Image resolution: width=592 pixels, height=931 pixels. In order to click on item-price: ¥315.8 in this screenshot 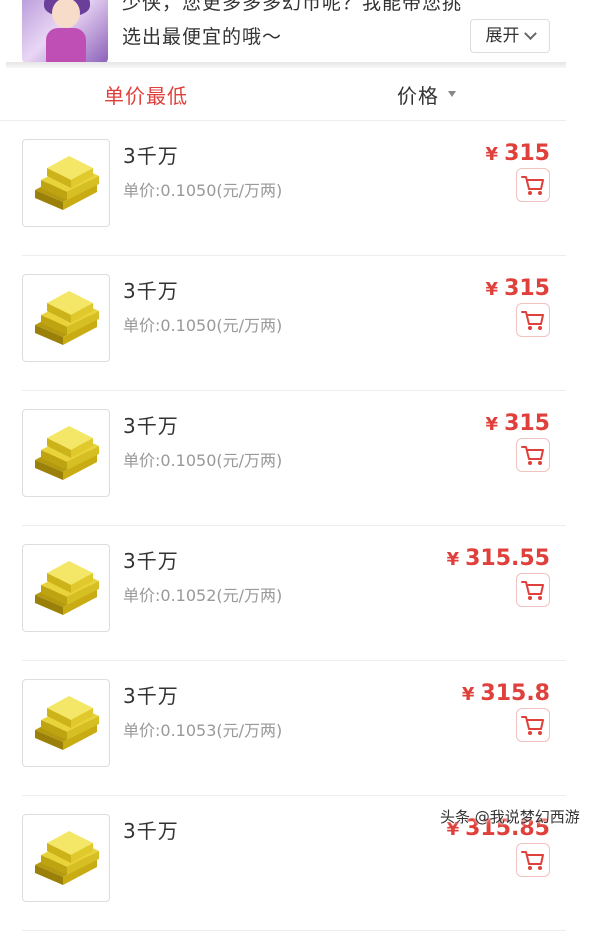, I will do `click(506, 693)`.